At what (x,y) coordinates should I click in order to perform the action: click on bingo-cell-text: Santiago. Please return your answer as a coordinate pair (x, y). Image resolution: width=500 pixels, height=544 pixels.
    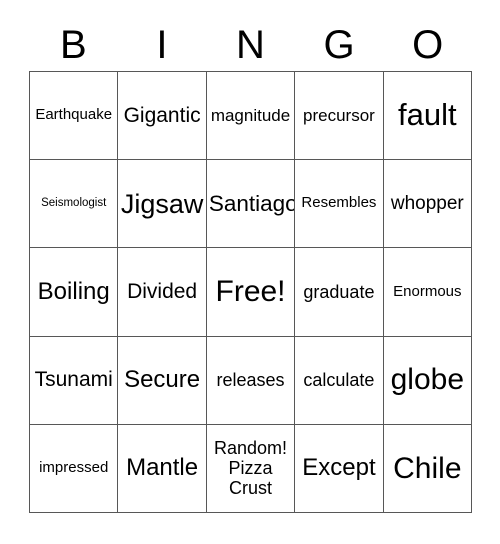
    Looking at the image, I should click on (252, 204).